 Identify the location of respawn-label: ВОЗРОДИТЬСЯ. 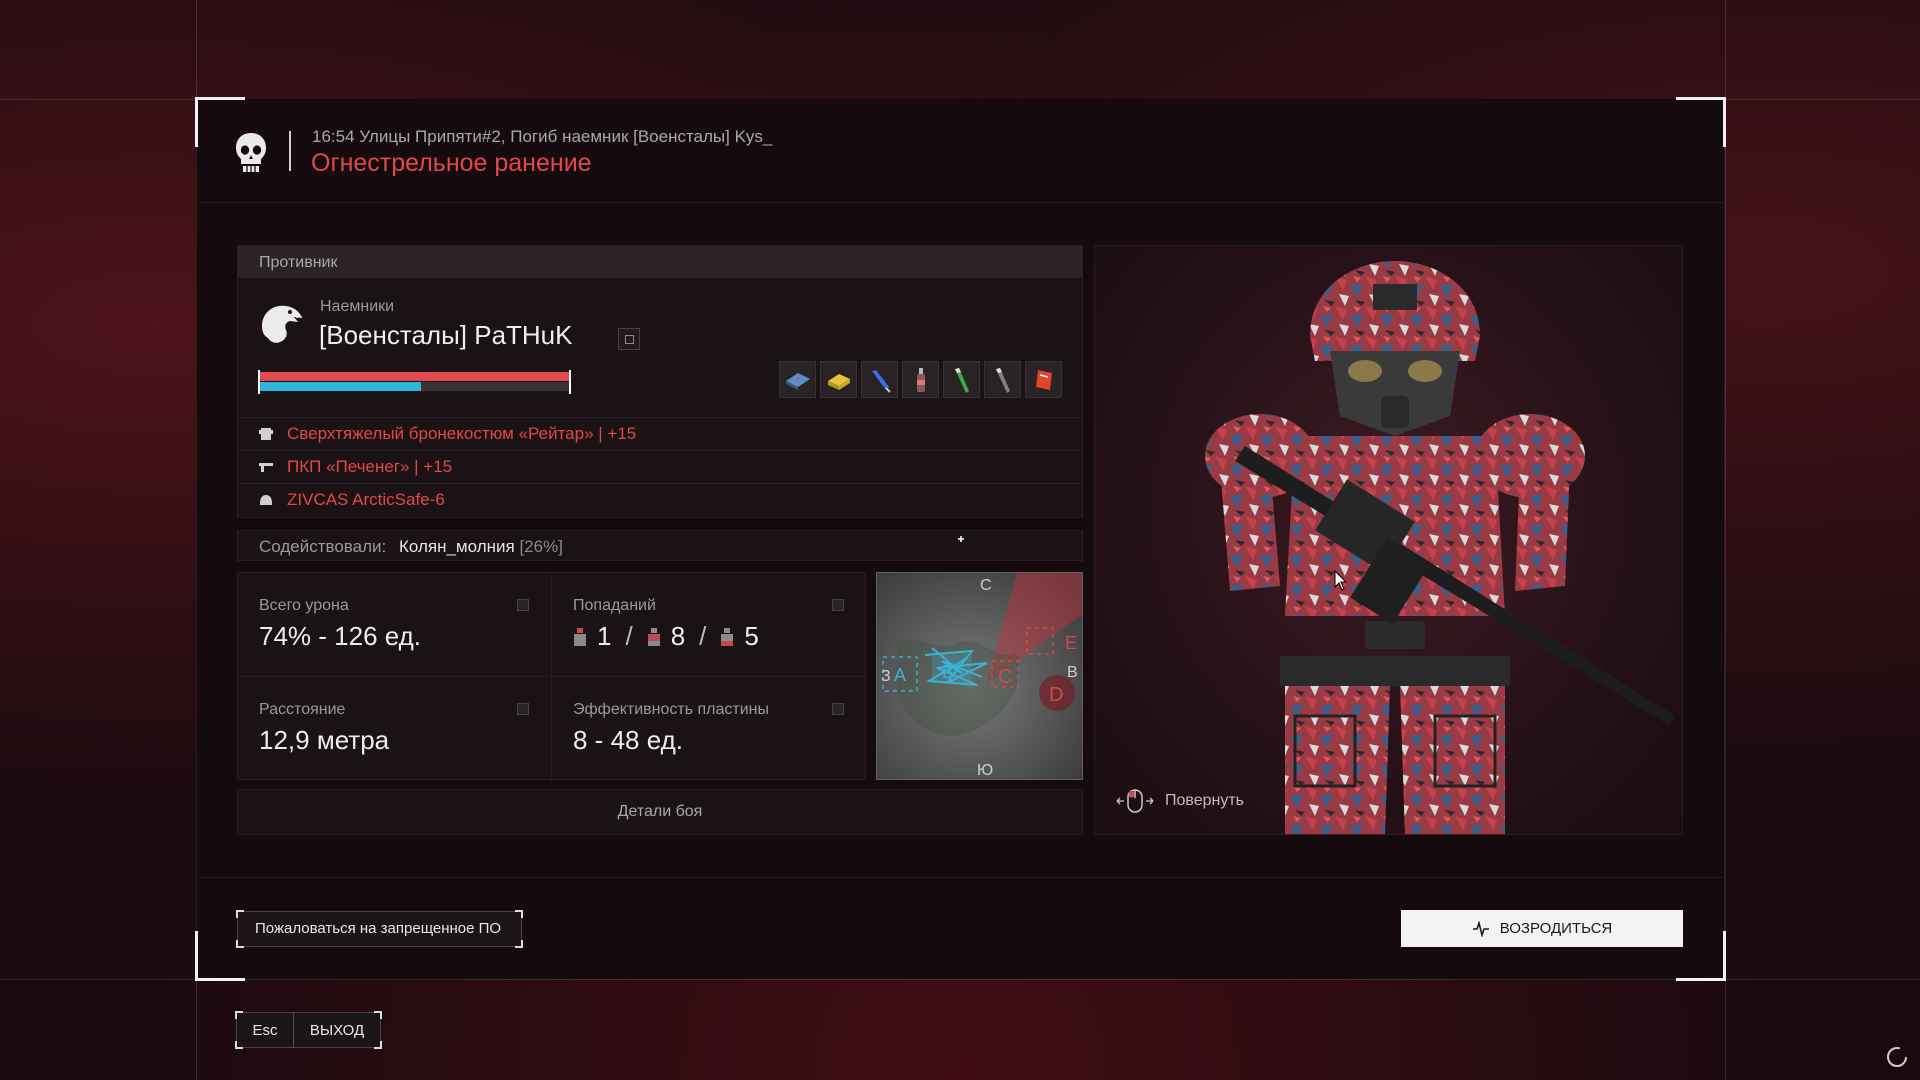
(1556, 928).